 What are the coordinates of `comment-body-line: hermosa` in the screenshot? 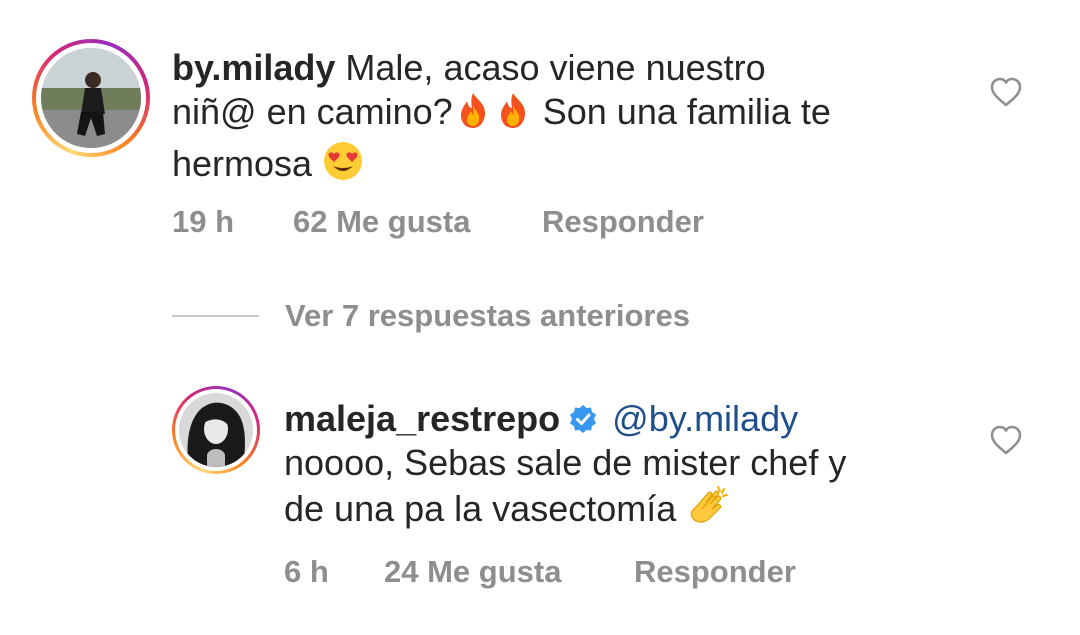 It's located at (242, 163).